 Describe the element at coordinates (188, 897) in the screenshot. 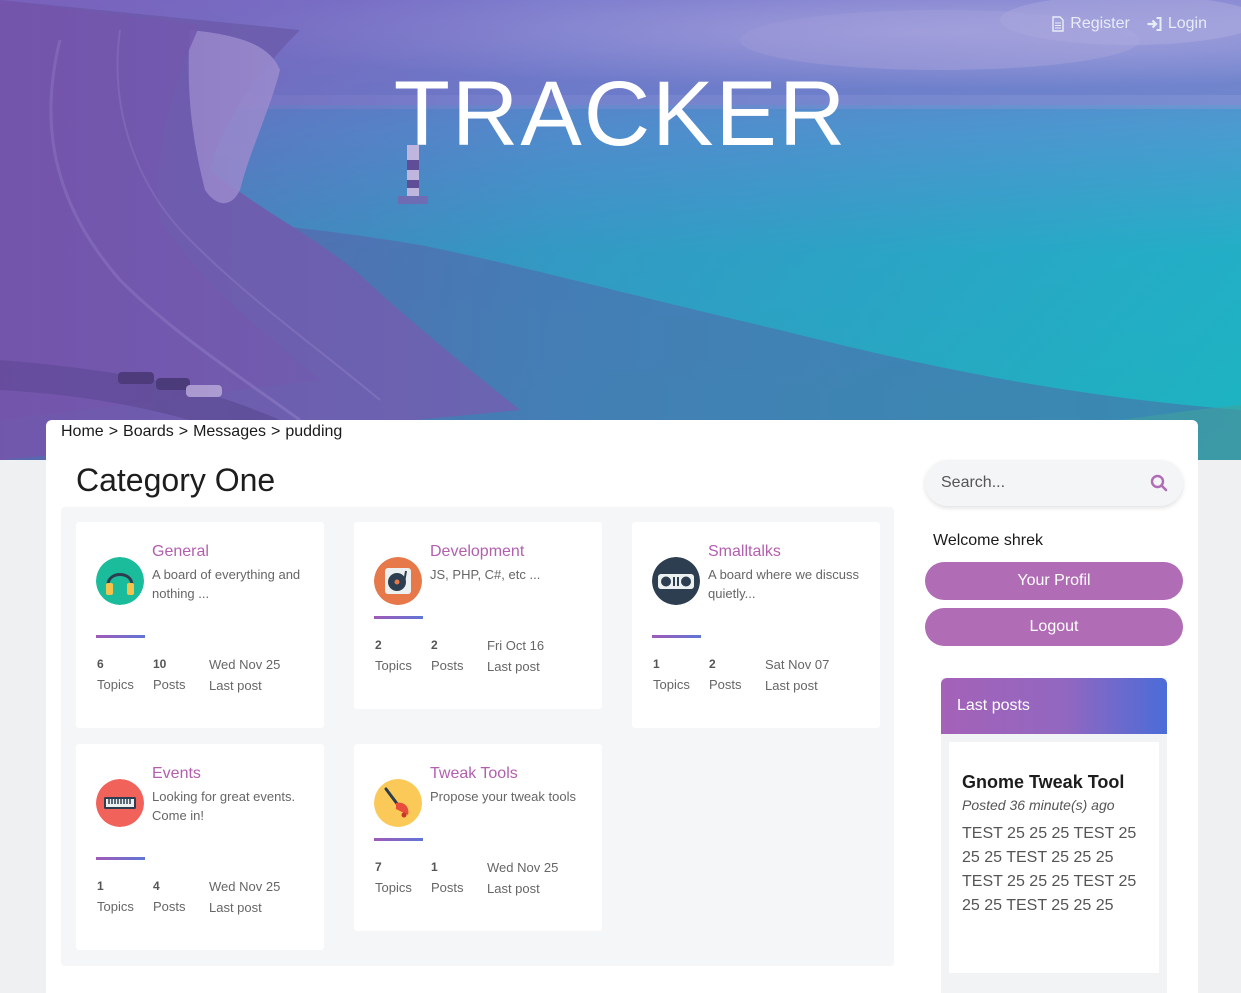

I see `board-stats: 1 Topics 4 Posts Wed Nov 25 Last post` at that location.